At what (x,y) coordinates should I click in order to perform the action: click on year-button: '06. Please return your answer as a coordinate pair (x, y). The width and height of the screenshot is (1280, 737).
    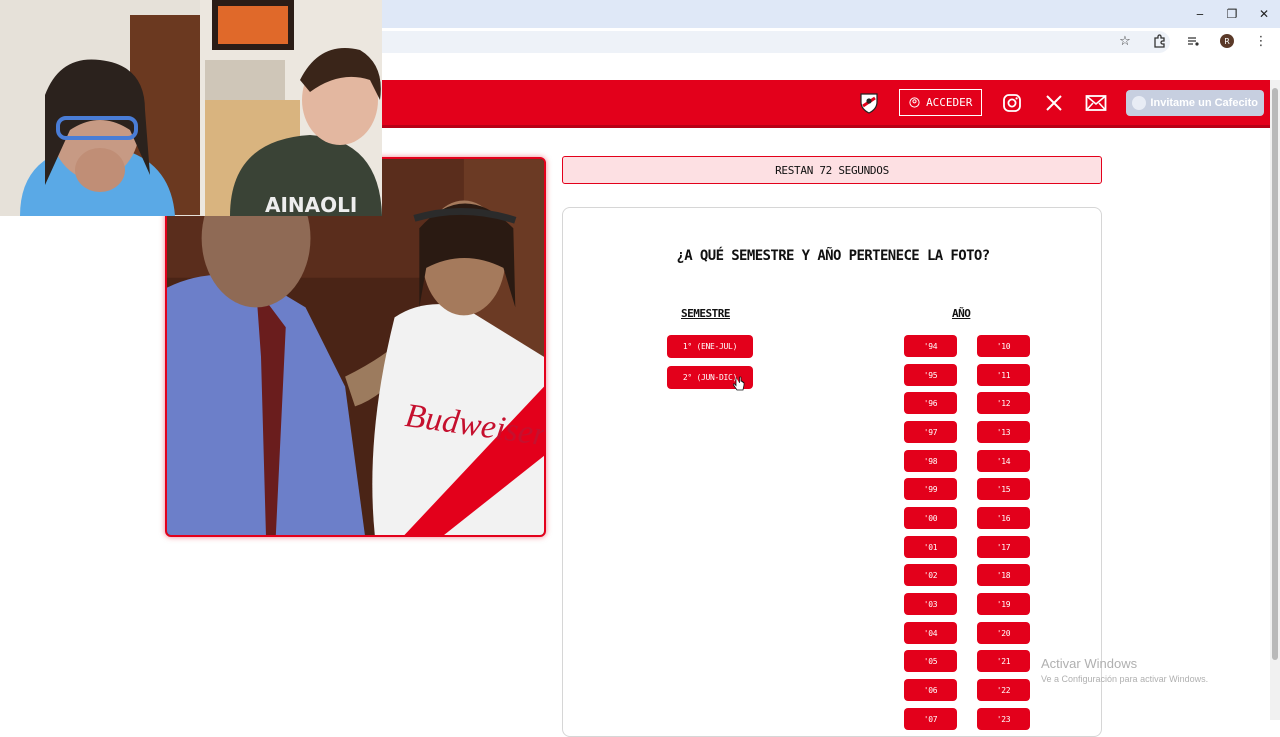
    Looking at the image, I should click on (930, 690).